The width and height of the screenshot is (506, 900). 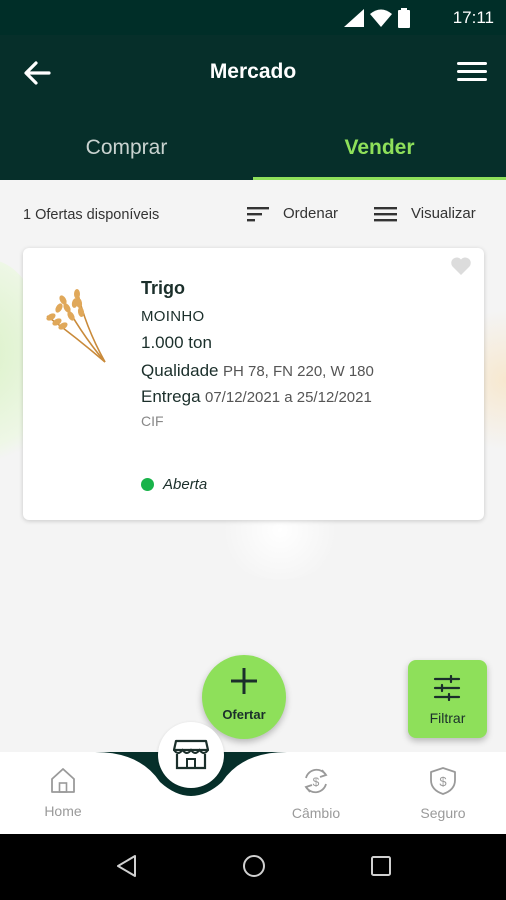 I want to click on tab-vender: Vender, so click(x=379, y=152).